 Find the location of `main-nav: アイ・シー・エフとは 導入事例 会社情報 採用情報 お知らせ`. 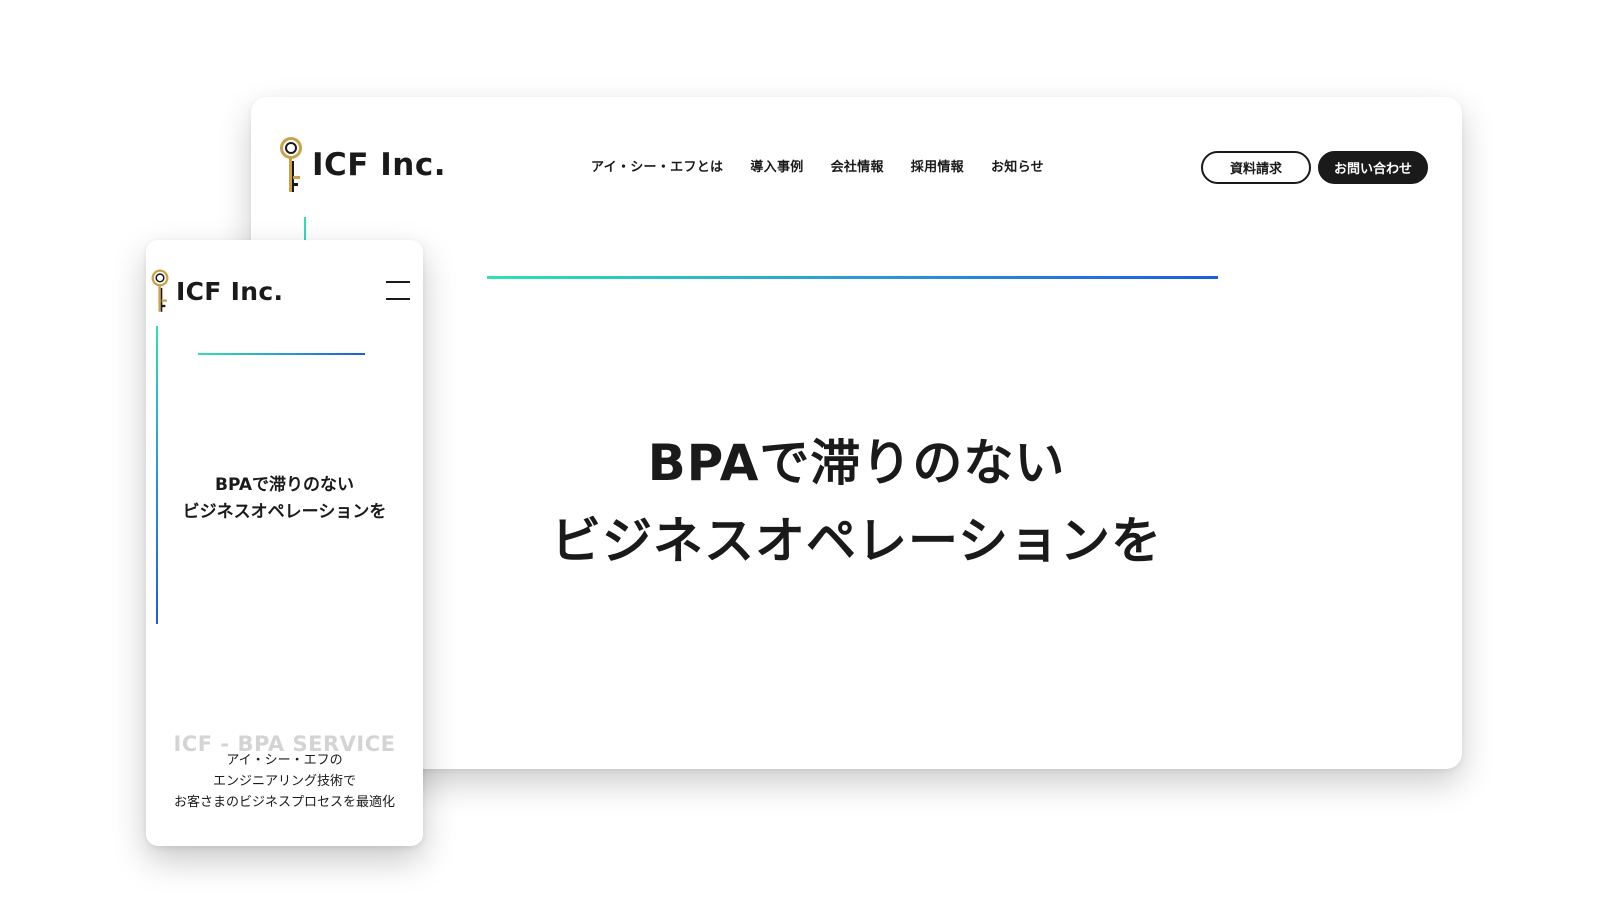

main-nav: アイ・シー・エフとは 導入事例 会社情報 採用情報 お知らせ is located at coordinates (817, 165).